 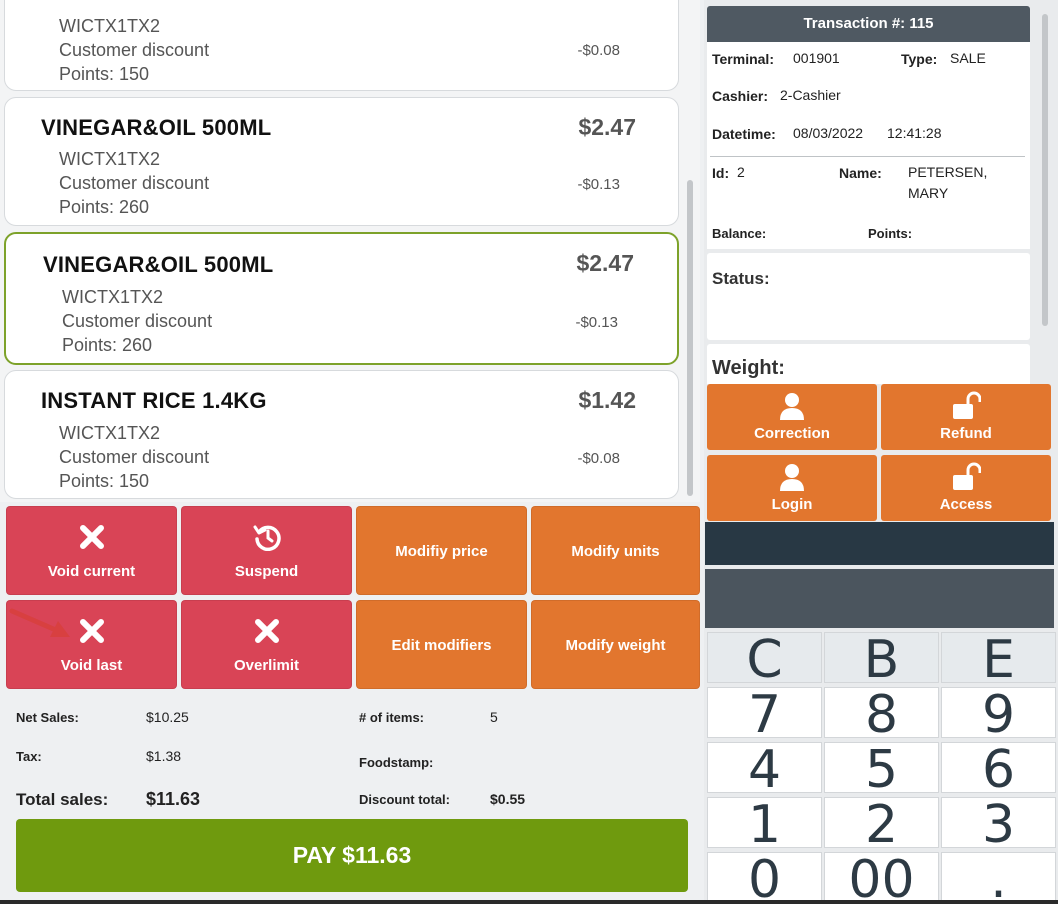 I want to click on customer-name-line1: PETERSEN,, so click(x=948, y=172).